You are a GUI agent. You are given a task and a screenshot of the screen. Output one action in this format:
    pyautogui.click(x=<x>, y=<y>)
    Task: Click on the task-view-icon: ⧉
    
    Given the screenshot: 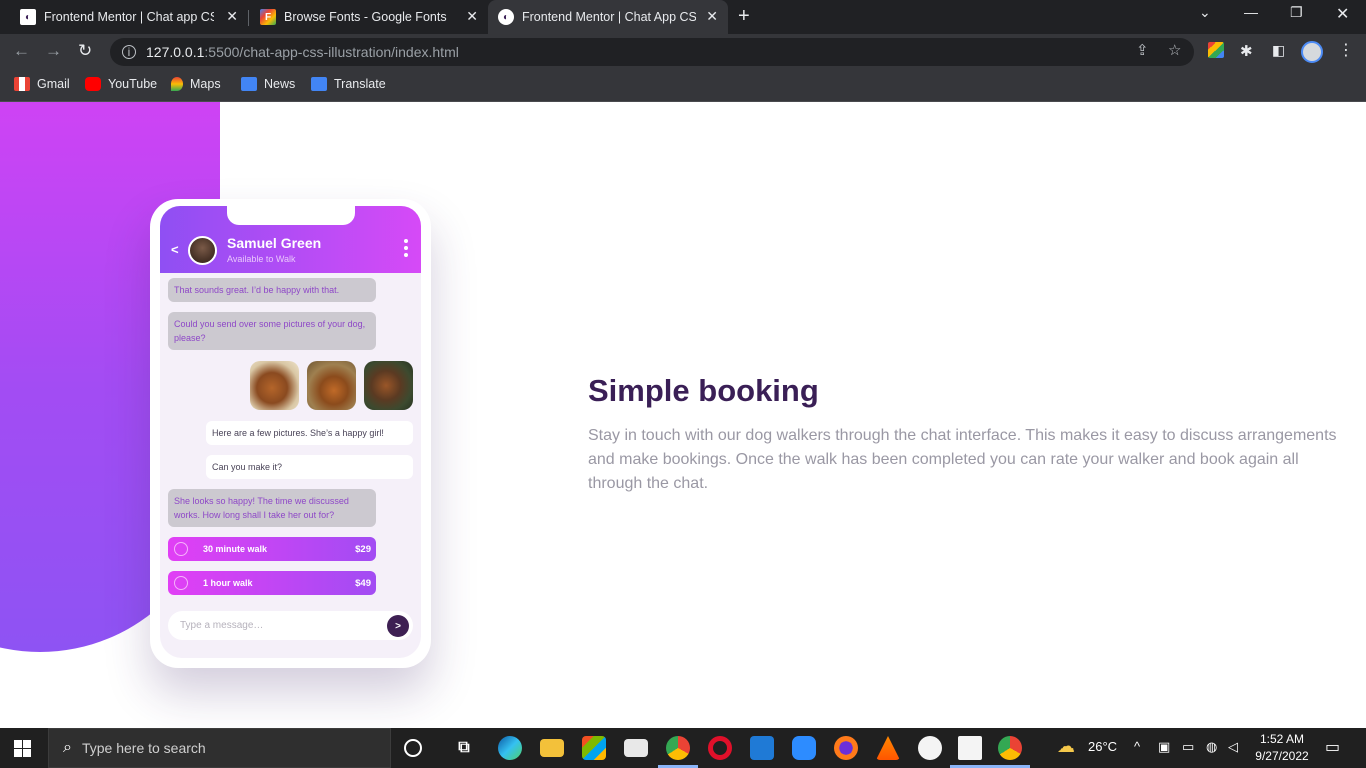 What is the action you would take?
    pyautogui.click(x=464, y=748)
    